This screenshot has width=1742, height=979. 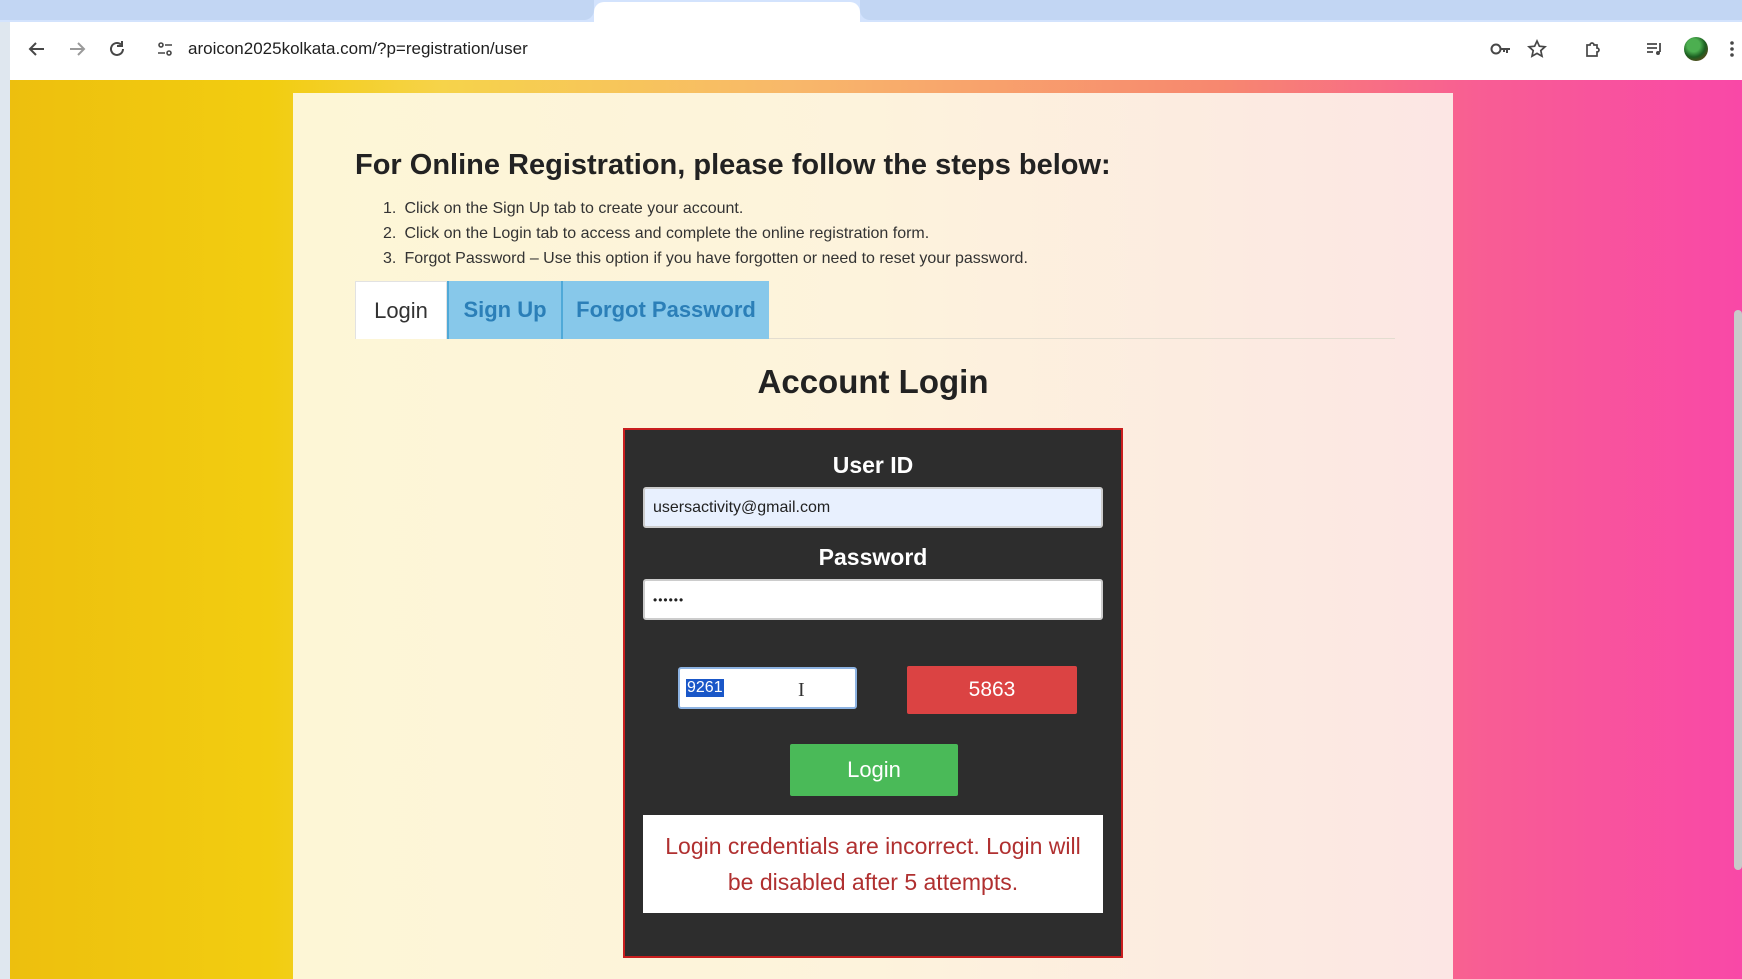 I want to click on browser-tabstrip, so click(x=871, y=11).